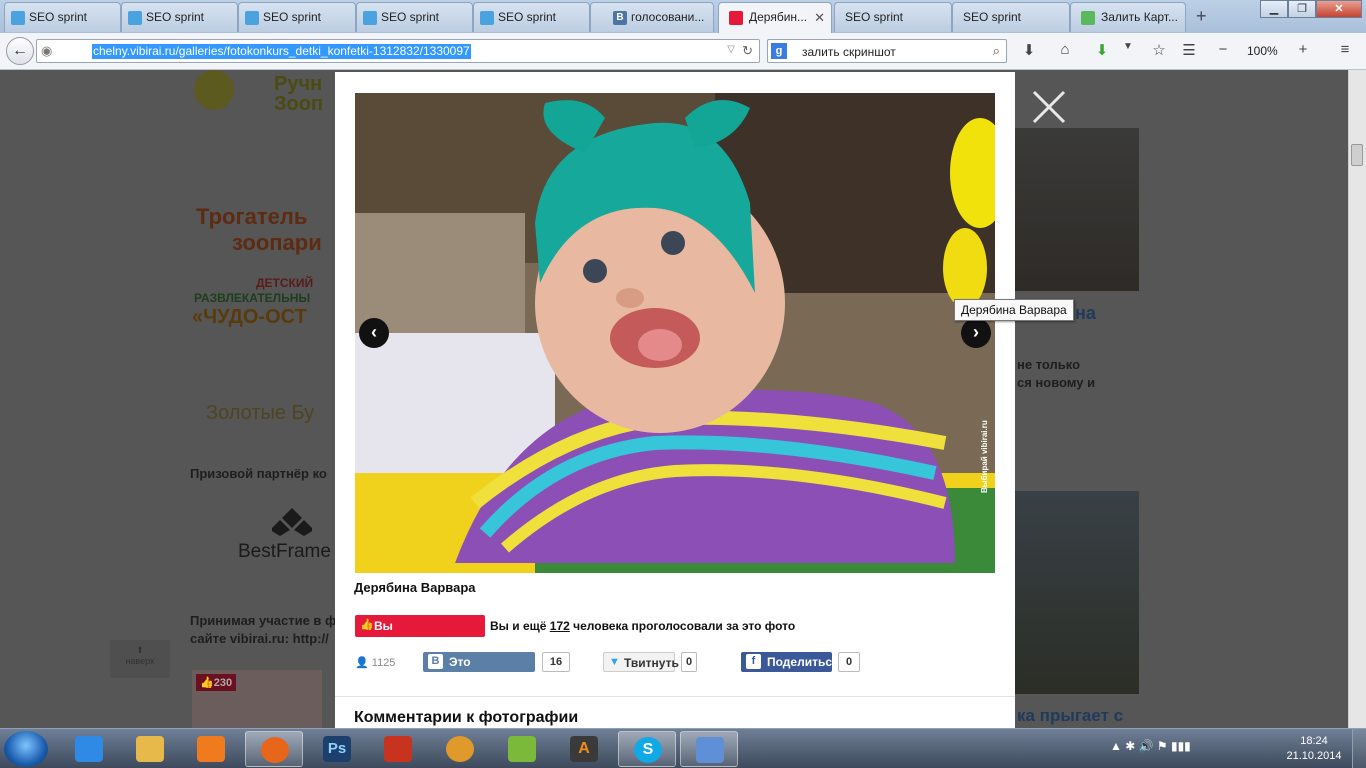 The height and width of the screenshot is (768, 1366). I want to click on article-heading: ка прыгает с, so click(1070, 716).